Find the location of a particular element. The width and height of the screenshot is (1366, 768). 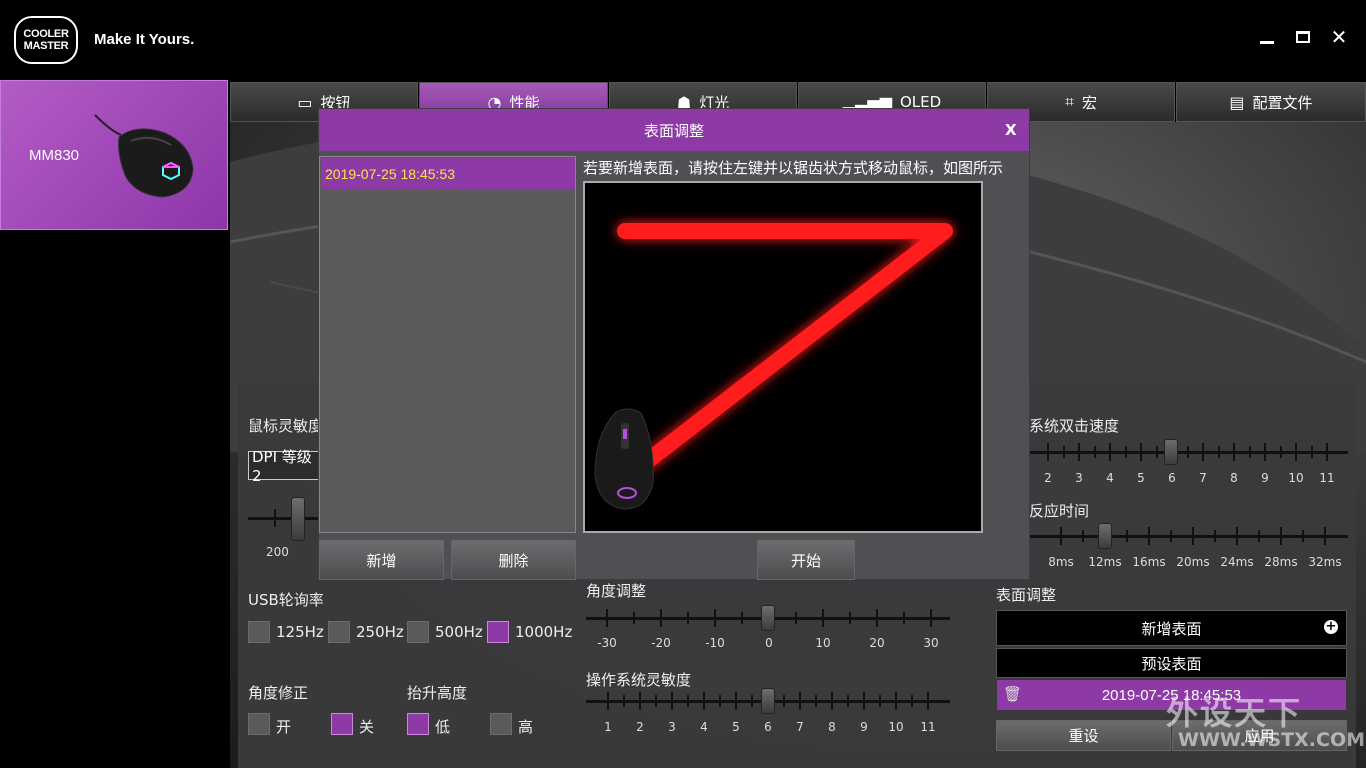

maximize-button is located at coordinates (1303, 37).